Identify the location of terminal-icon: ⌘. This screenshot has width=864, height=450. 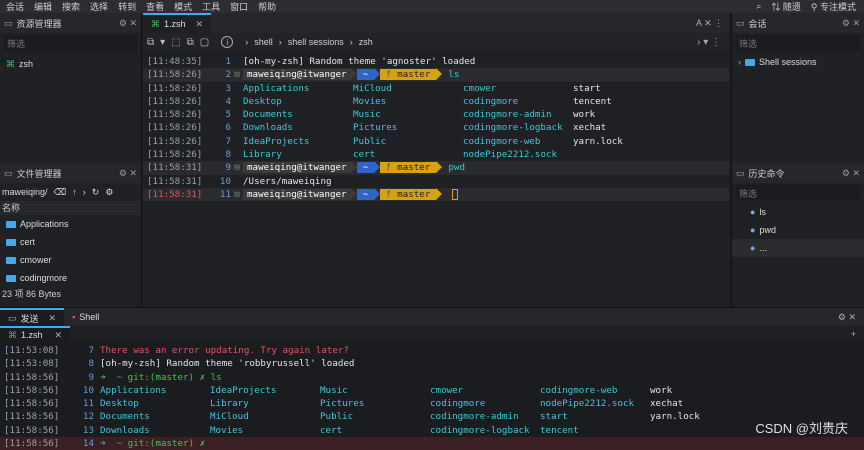
(12, 334).